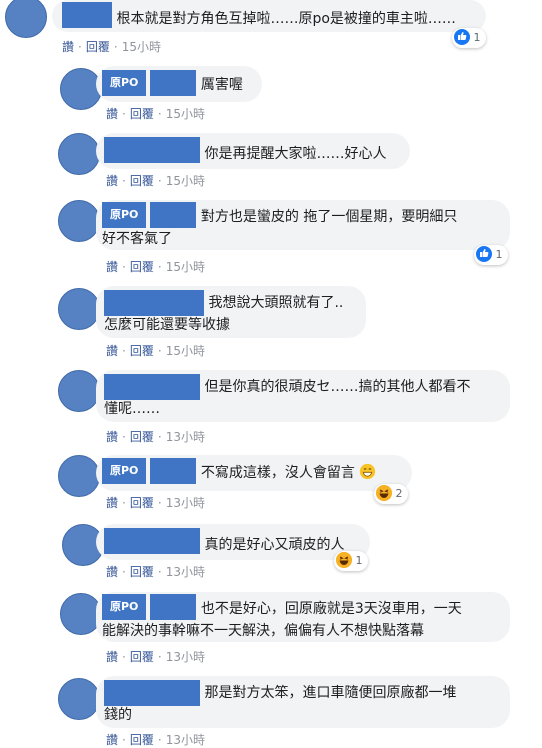 The height and width of the screenshot is (748, 542). Describe the element at coordinates (337, 387) in the screenshot. I see `comment-text-line1: 但是你真的很頑皮セ……搞的其他人都看不` at that location.